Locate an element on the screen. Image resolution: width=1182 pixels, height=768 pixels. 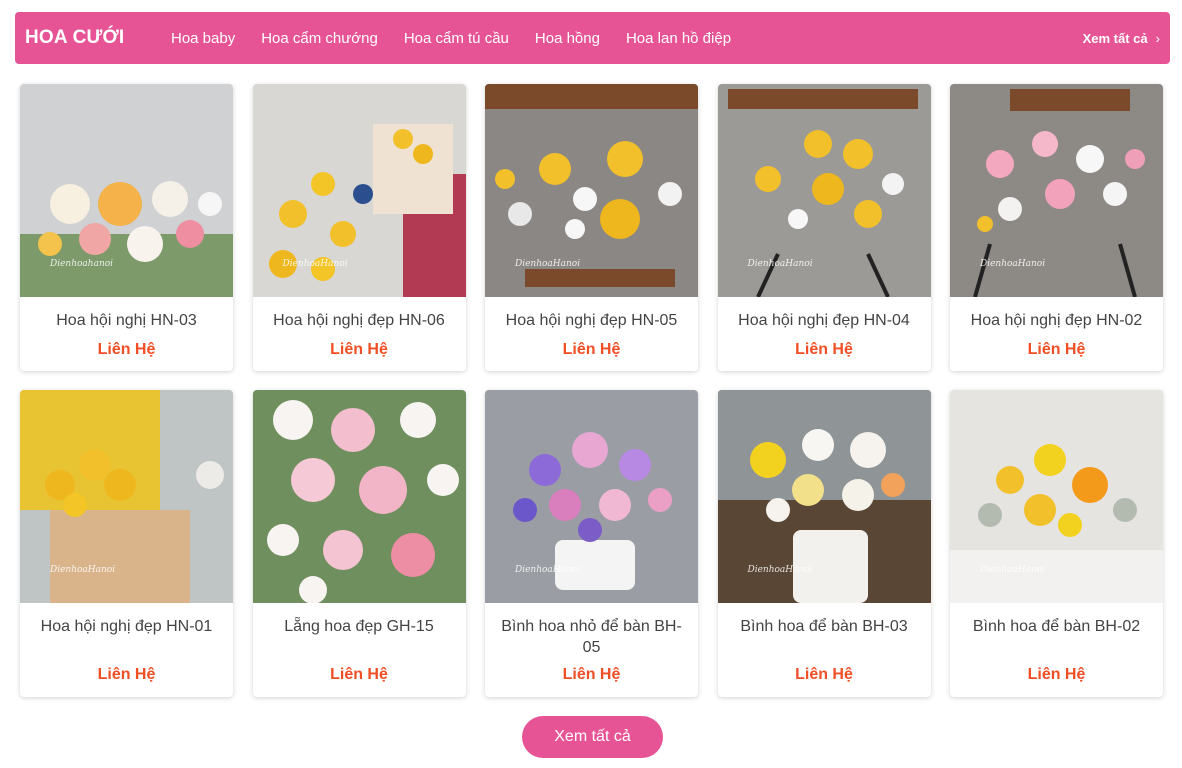
product-name: Hoa hội nghị đẹp HN-02 is located at coordinates (1056, 320).